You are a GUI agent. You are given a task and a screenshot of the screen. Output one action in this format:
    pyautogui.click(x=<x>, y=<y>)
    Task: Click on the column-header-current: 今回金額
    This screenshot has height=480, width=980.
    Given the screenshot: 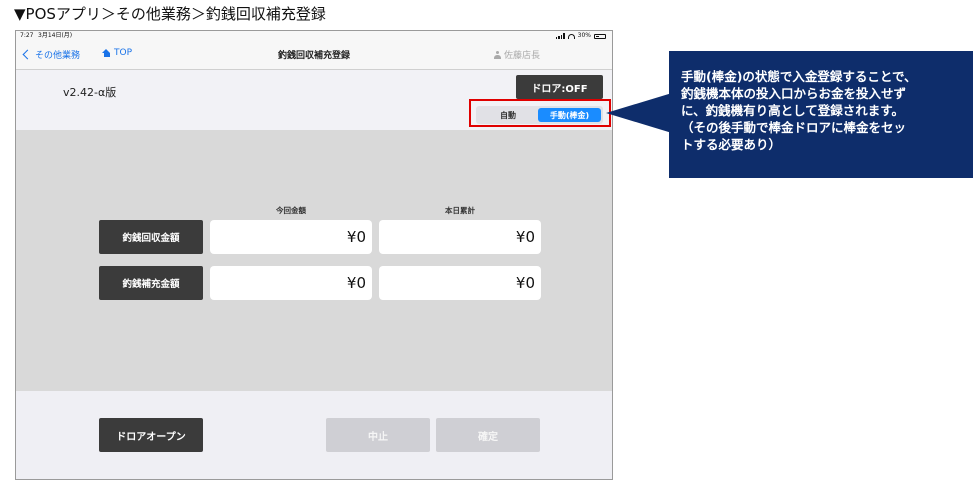 What is the action you would take?
    pyautogui.click(x=291, y=210)
    